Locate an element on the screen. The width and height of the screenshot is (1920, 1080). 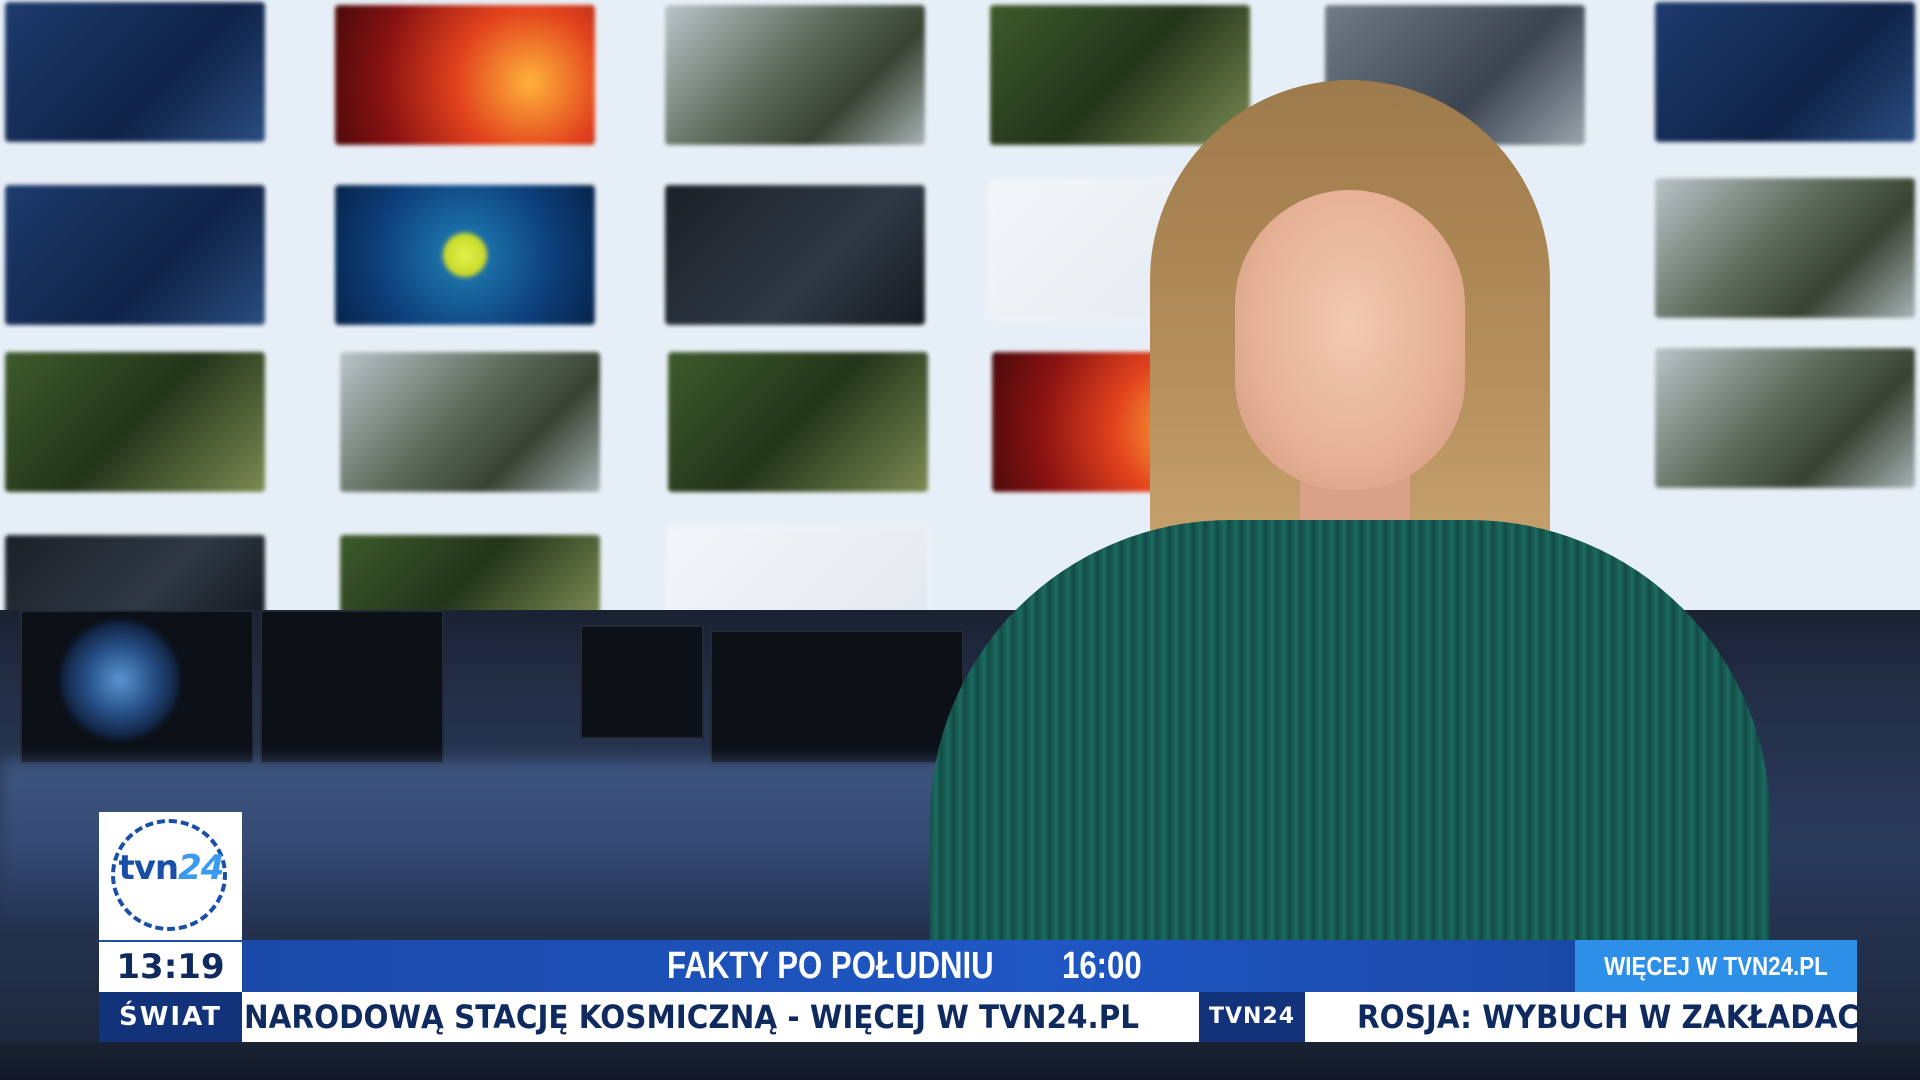
clock-box: 13:19 is located at coordinates (170, 966).